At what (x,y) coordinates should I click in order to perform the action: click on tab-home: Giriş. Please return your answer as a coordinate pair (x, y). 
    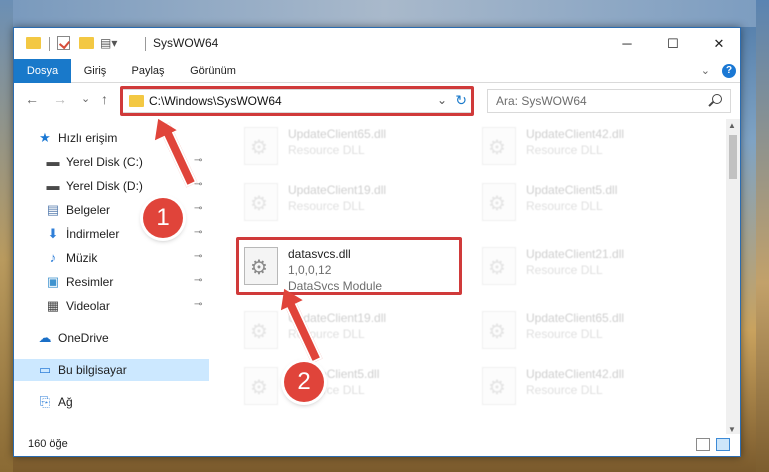
    Looking at the image, I should click on (95, 71).